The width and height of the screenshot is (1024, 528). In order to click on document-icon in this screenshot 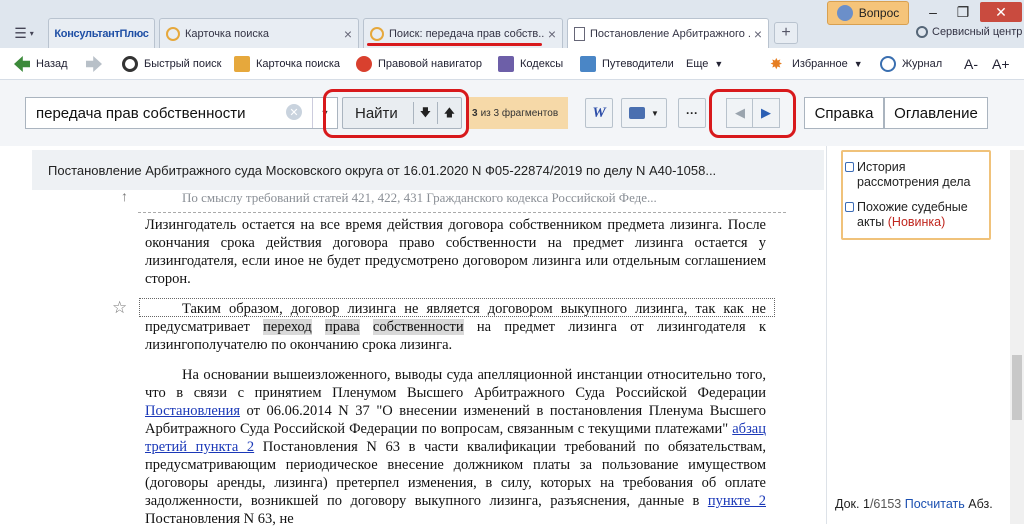, I will do `click(579, 33)`.